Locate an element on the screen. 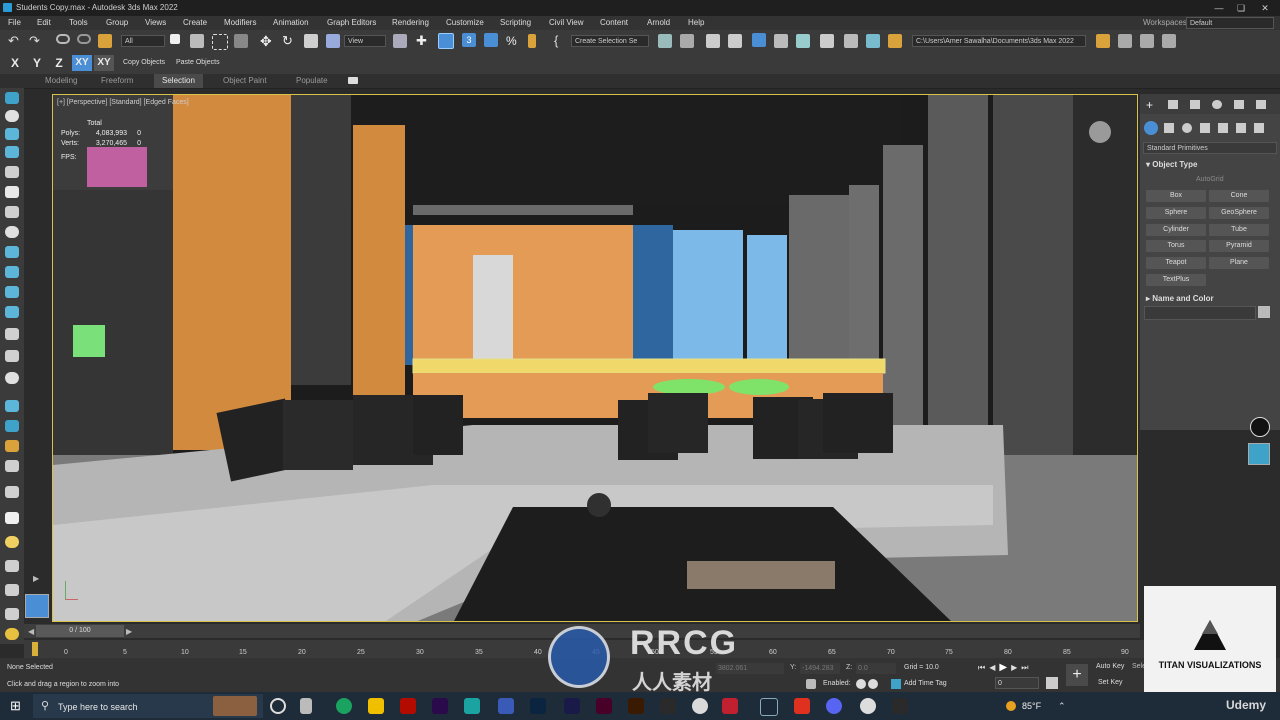 The height and width of the screenshot is (720, 1280). lights-category-icon is located at coordinates (1187, 128).